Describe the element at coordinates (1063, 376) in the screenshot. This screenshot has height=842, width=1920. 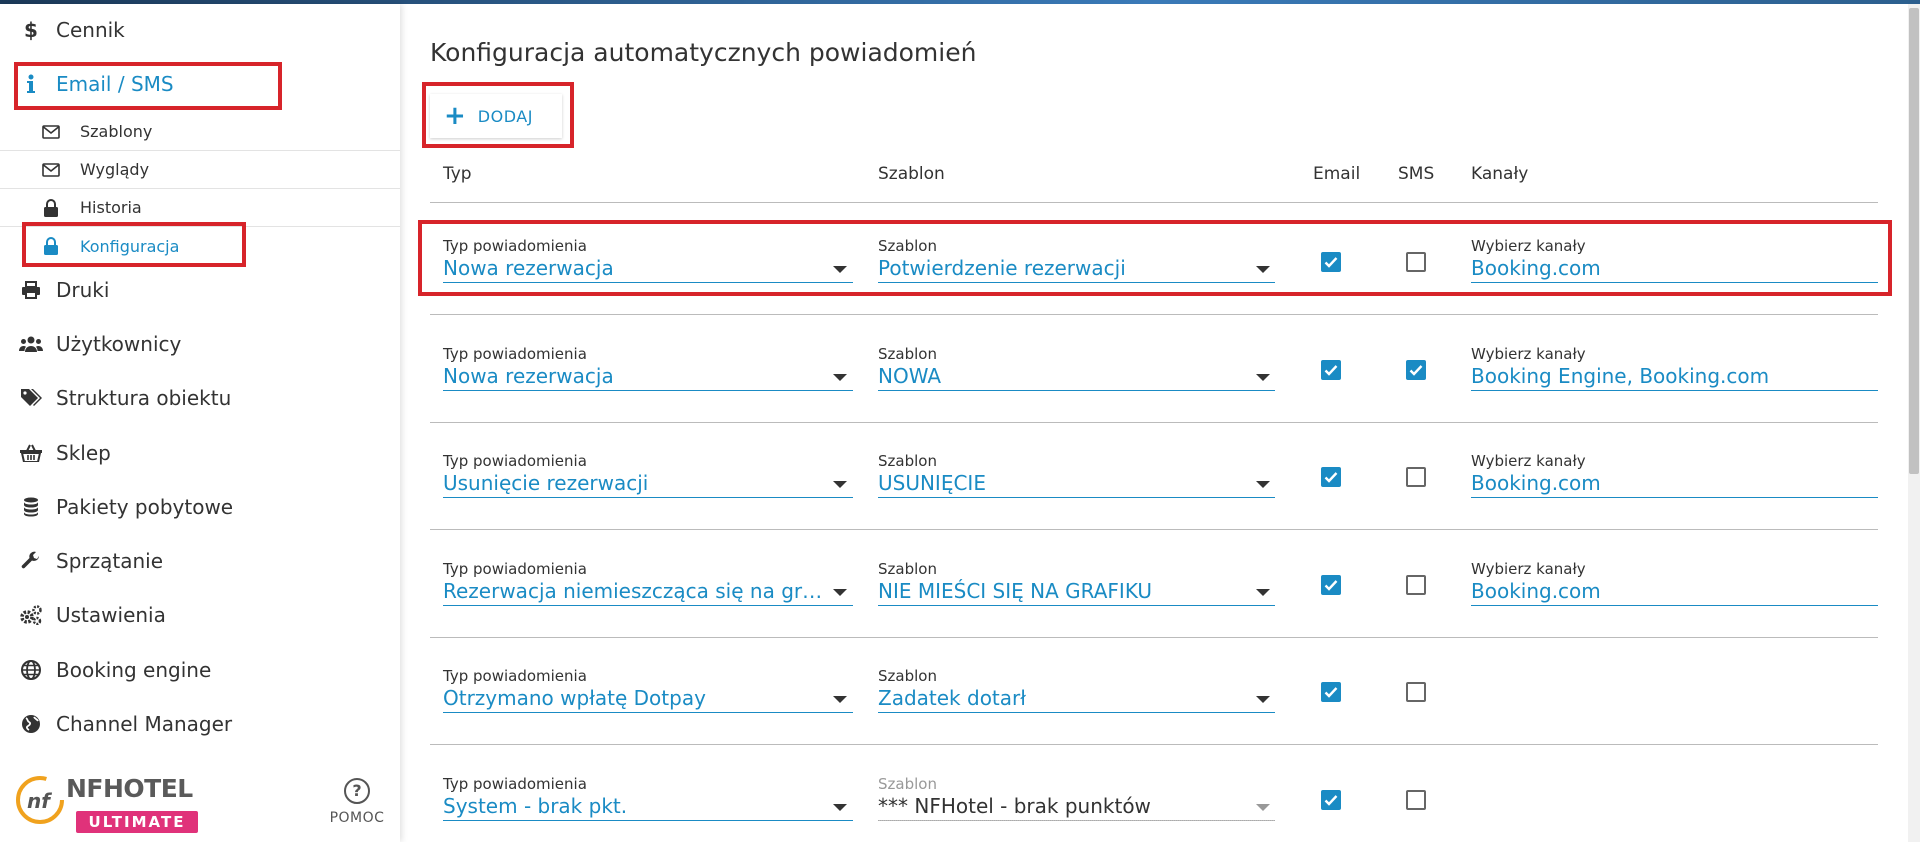
I see `szablon-select: NOWA` at that location.